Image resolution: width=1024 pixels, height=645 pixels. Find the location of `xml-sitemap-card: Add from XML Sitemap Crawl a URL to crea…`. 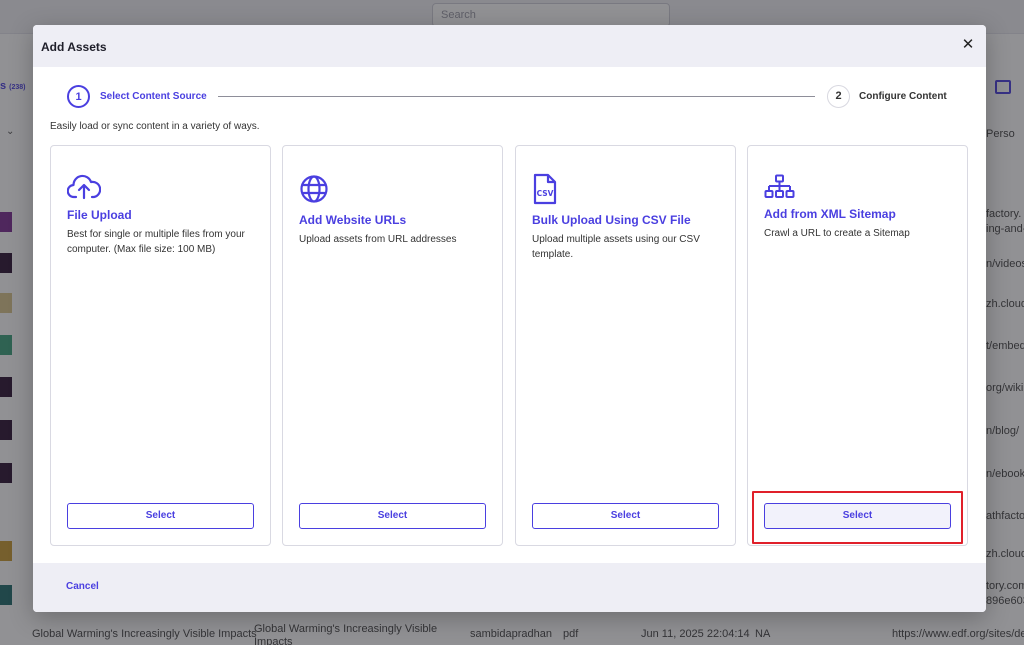

xml-sitemap-card: Add from XML Sitemap Crawl a URL to crea… is located at coordinates (857, 345).